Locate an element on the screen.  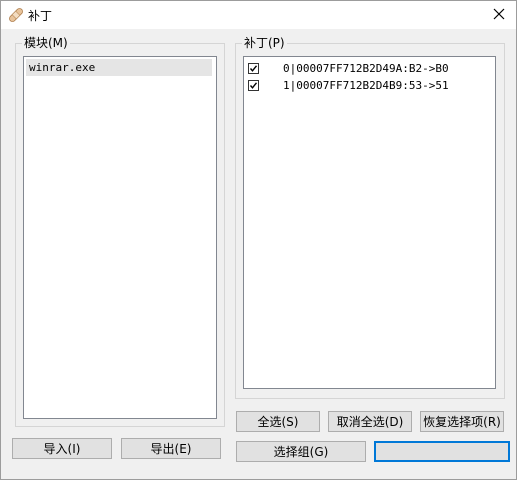
patch-row: 1|00007FF712B2D4B9:53->51 is located at coordinates (348, 85).